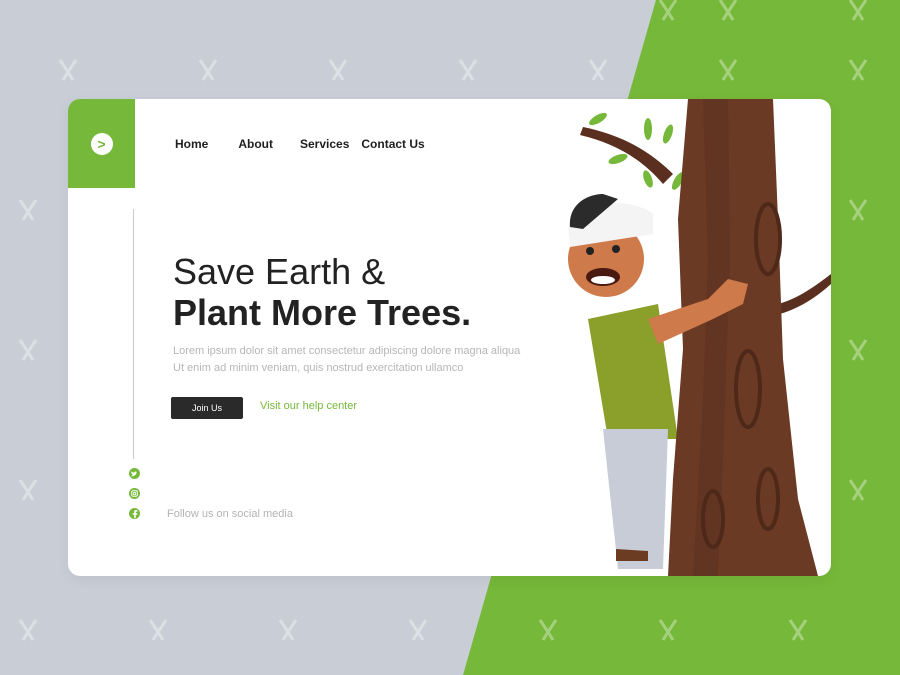  What do you see at coordinates (207, 408) in the screenshot?
I see `join-us-button: Join Us` at bounding box center [207, 408].